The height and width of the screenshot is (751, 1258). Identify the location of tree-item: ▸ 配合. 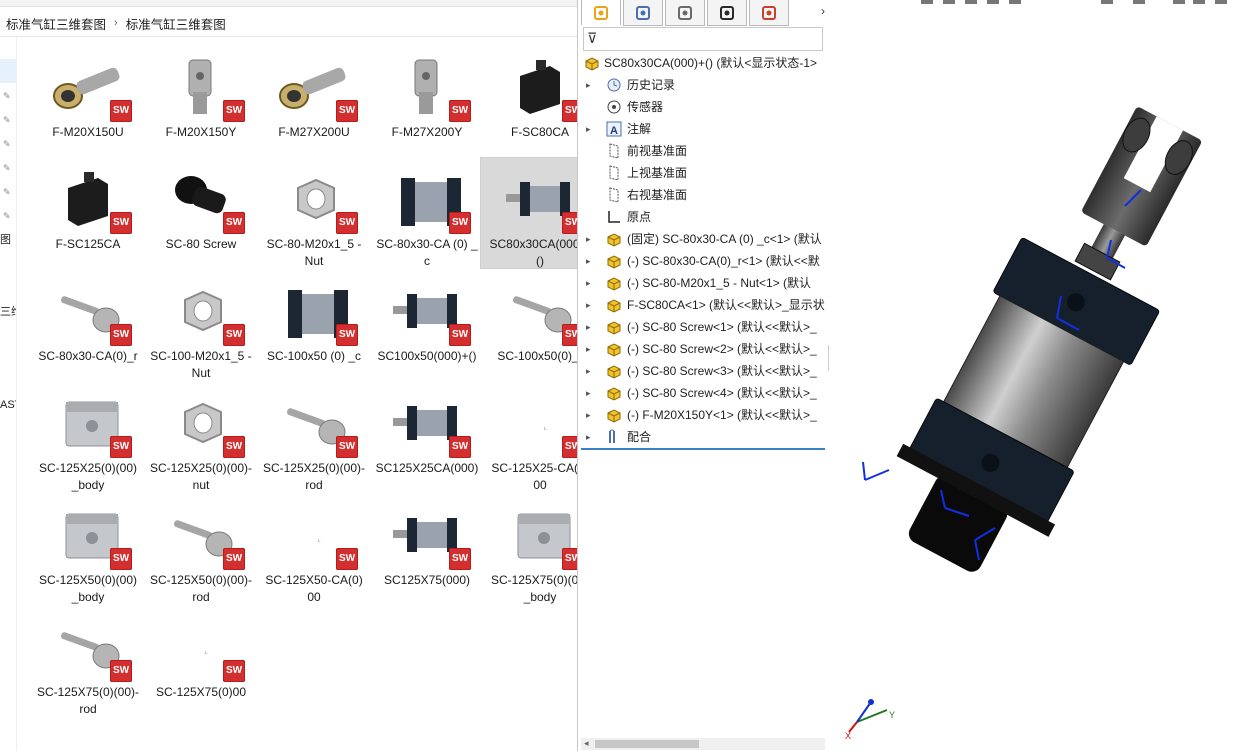
(702, 437).